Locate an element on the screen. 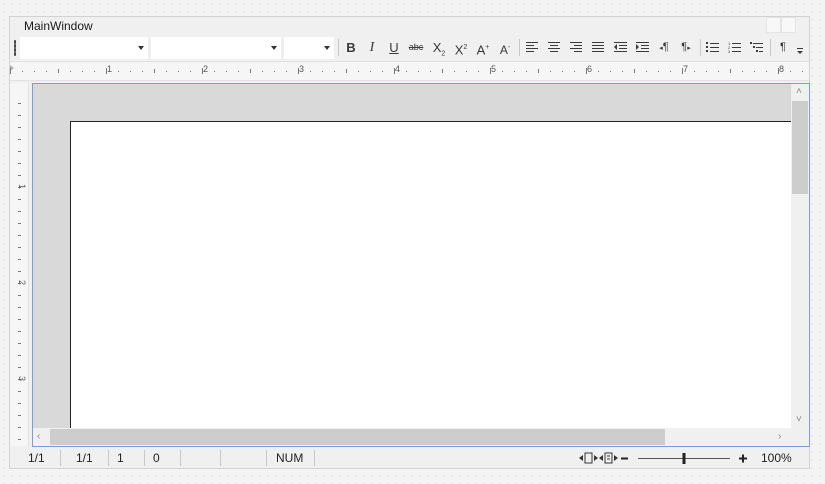 This screenshot has width=825, height=484. vertical-ruler: 1 2 3 is located at coordinates (19, 264).